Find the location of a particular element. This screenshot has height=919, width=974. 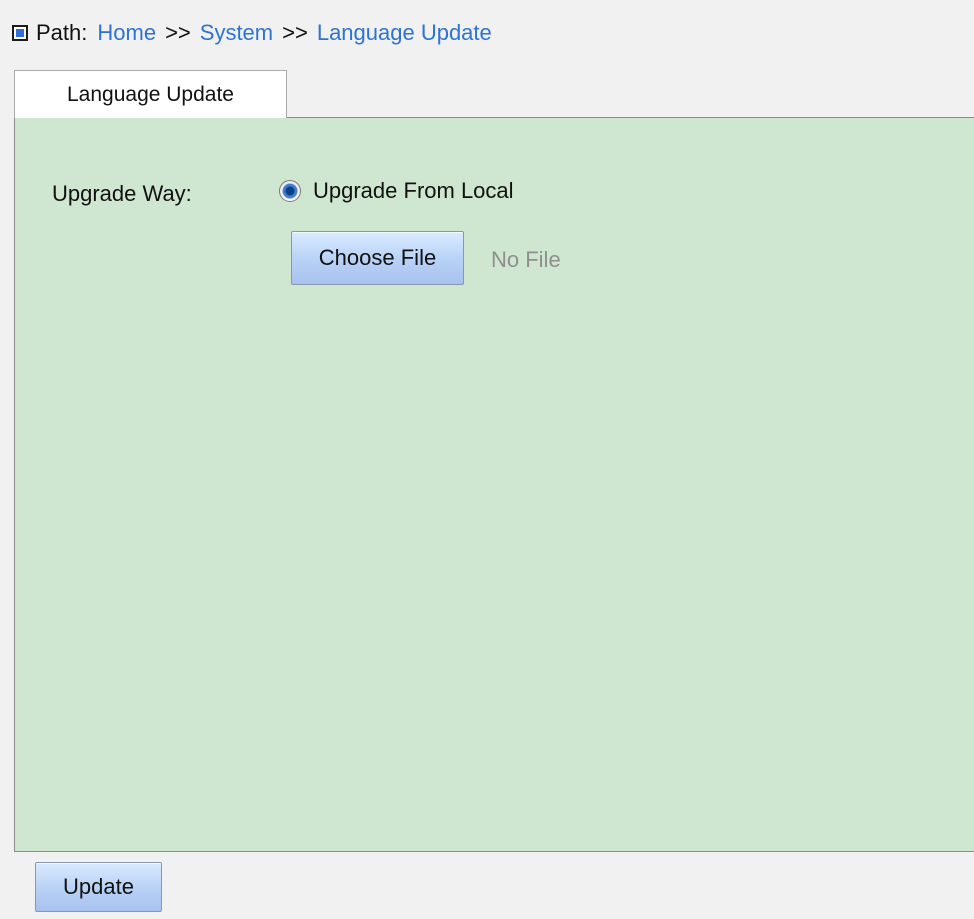

breadcrumb: Path: Home >> System >> Language Update is located at coordinates (252, 33).